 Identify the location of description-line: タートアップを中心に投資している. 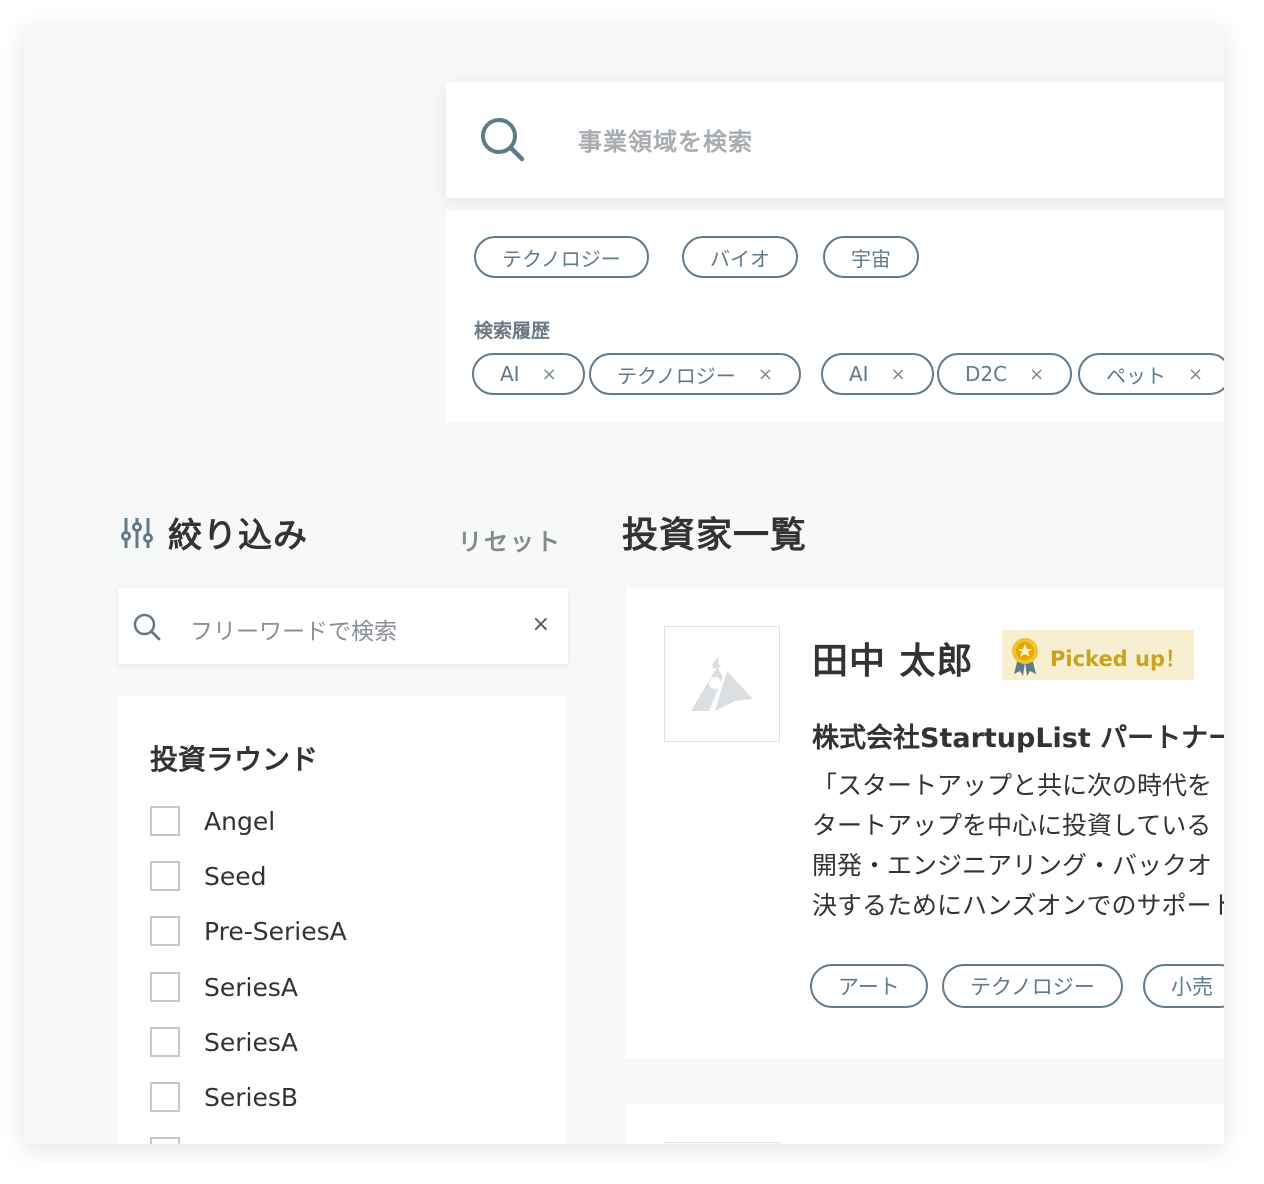
(1012, 825).